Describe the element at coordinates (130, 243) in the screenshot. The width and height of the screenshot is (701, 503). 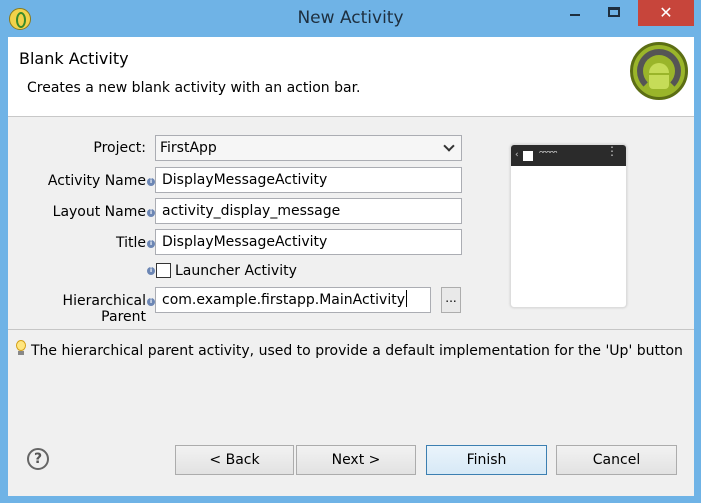
I see `title-label: Title` at that location.